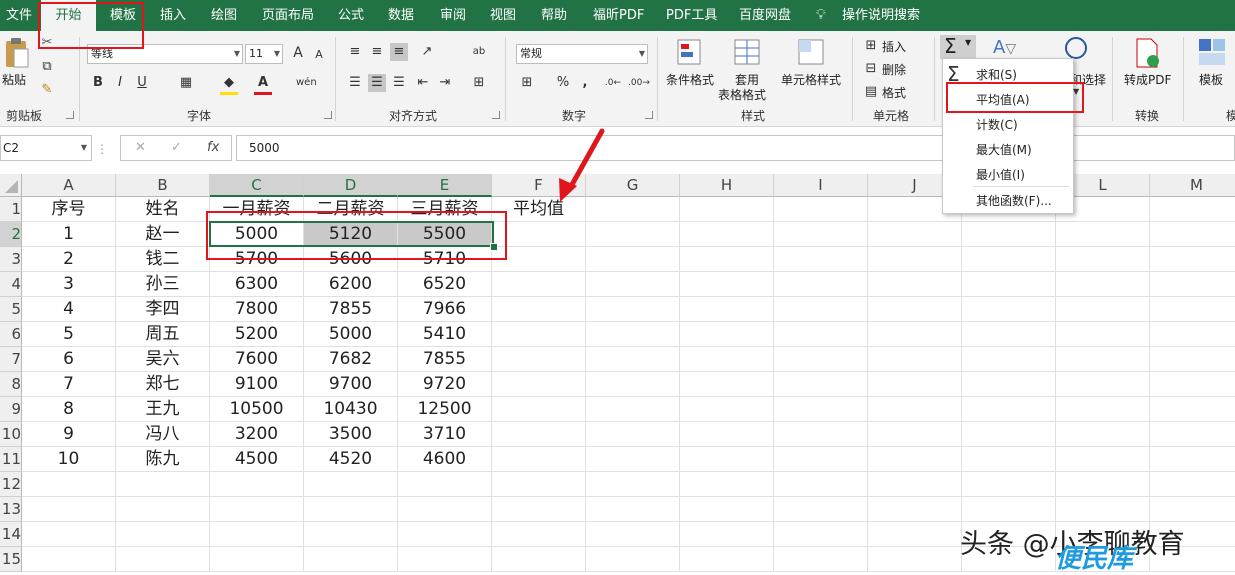  Describe the element at coordinates (163, 185) in the screenshot. I see `column-header-b: B` at that location.